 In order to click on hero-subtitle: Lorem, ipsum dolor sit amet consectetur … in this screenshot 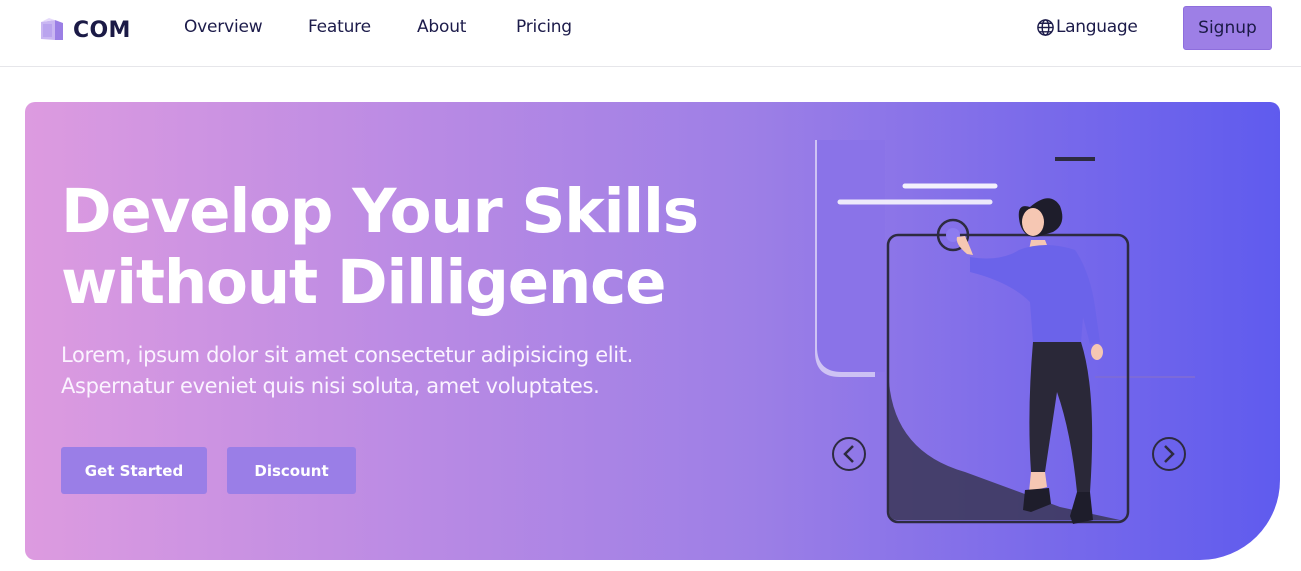, I will do `click(391, 371)`.